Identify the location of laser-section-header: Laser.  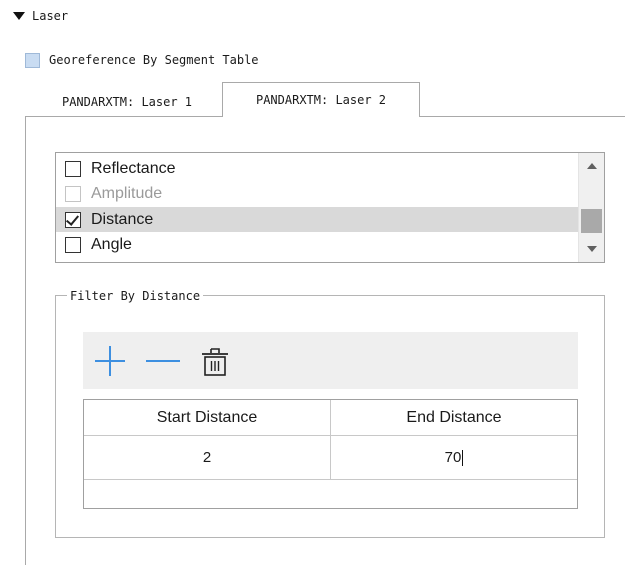
(40, 16).